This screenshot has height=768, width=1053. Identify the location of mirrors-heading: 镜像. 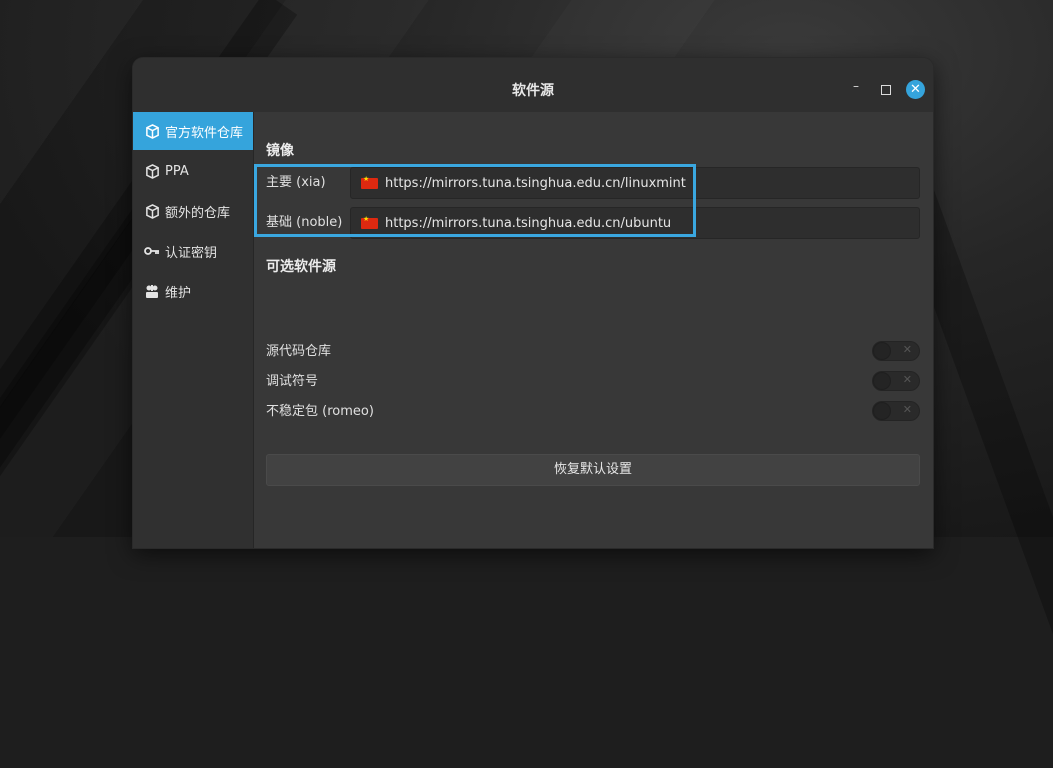
(280, 151).